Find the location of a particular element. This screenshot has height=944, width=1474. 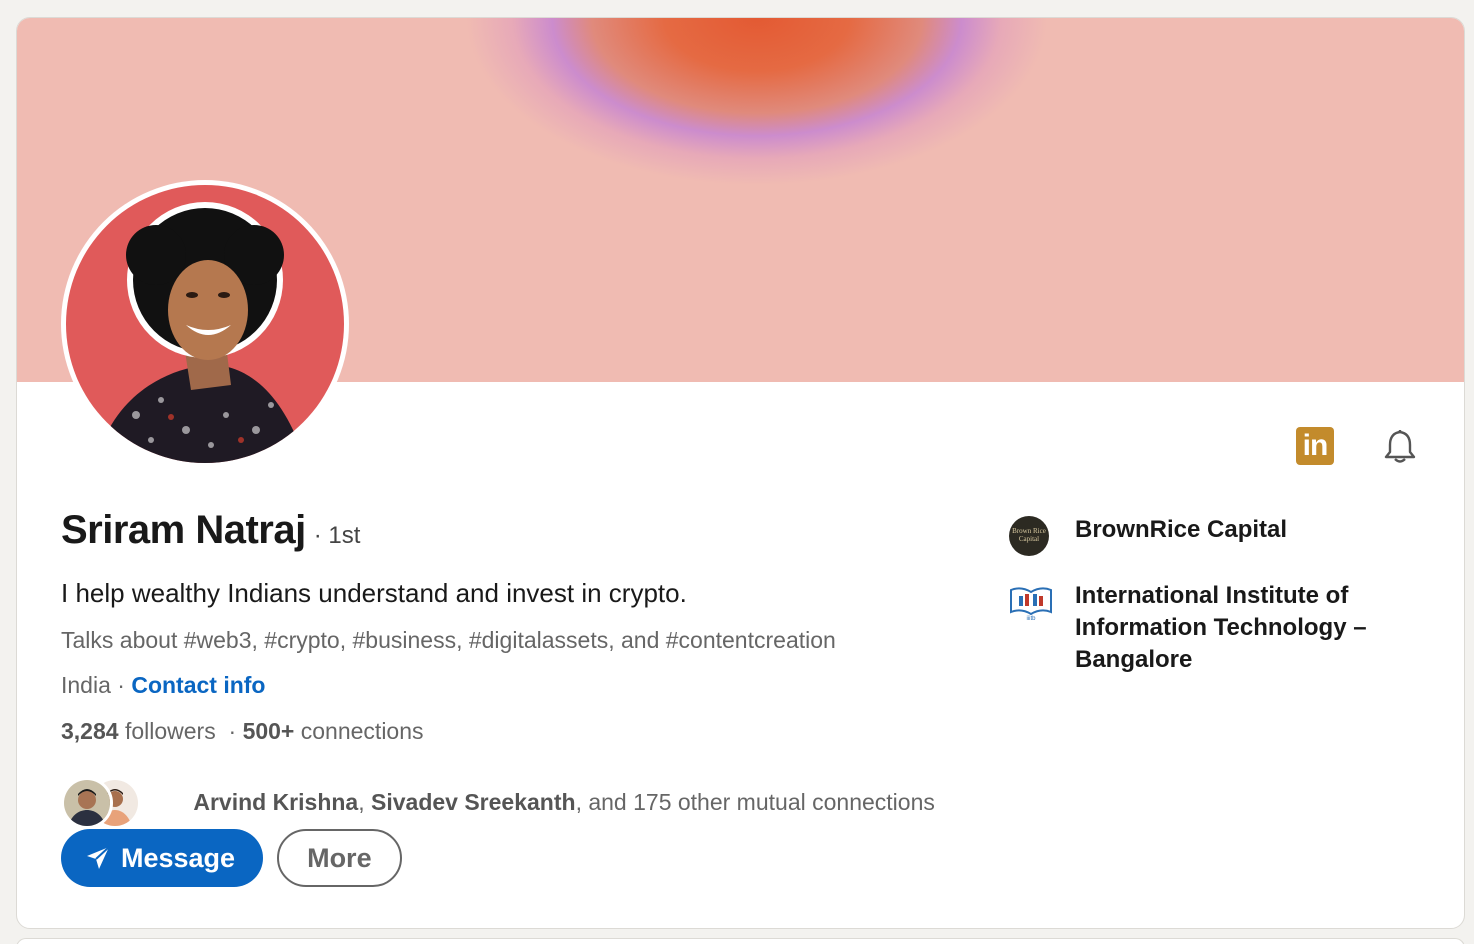

bell-icon is located at coordinates (1400, 446).